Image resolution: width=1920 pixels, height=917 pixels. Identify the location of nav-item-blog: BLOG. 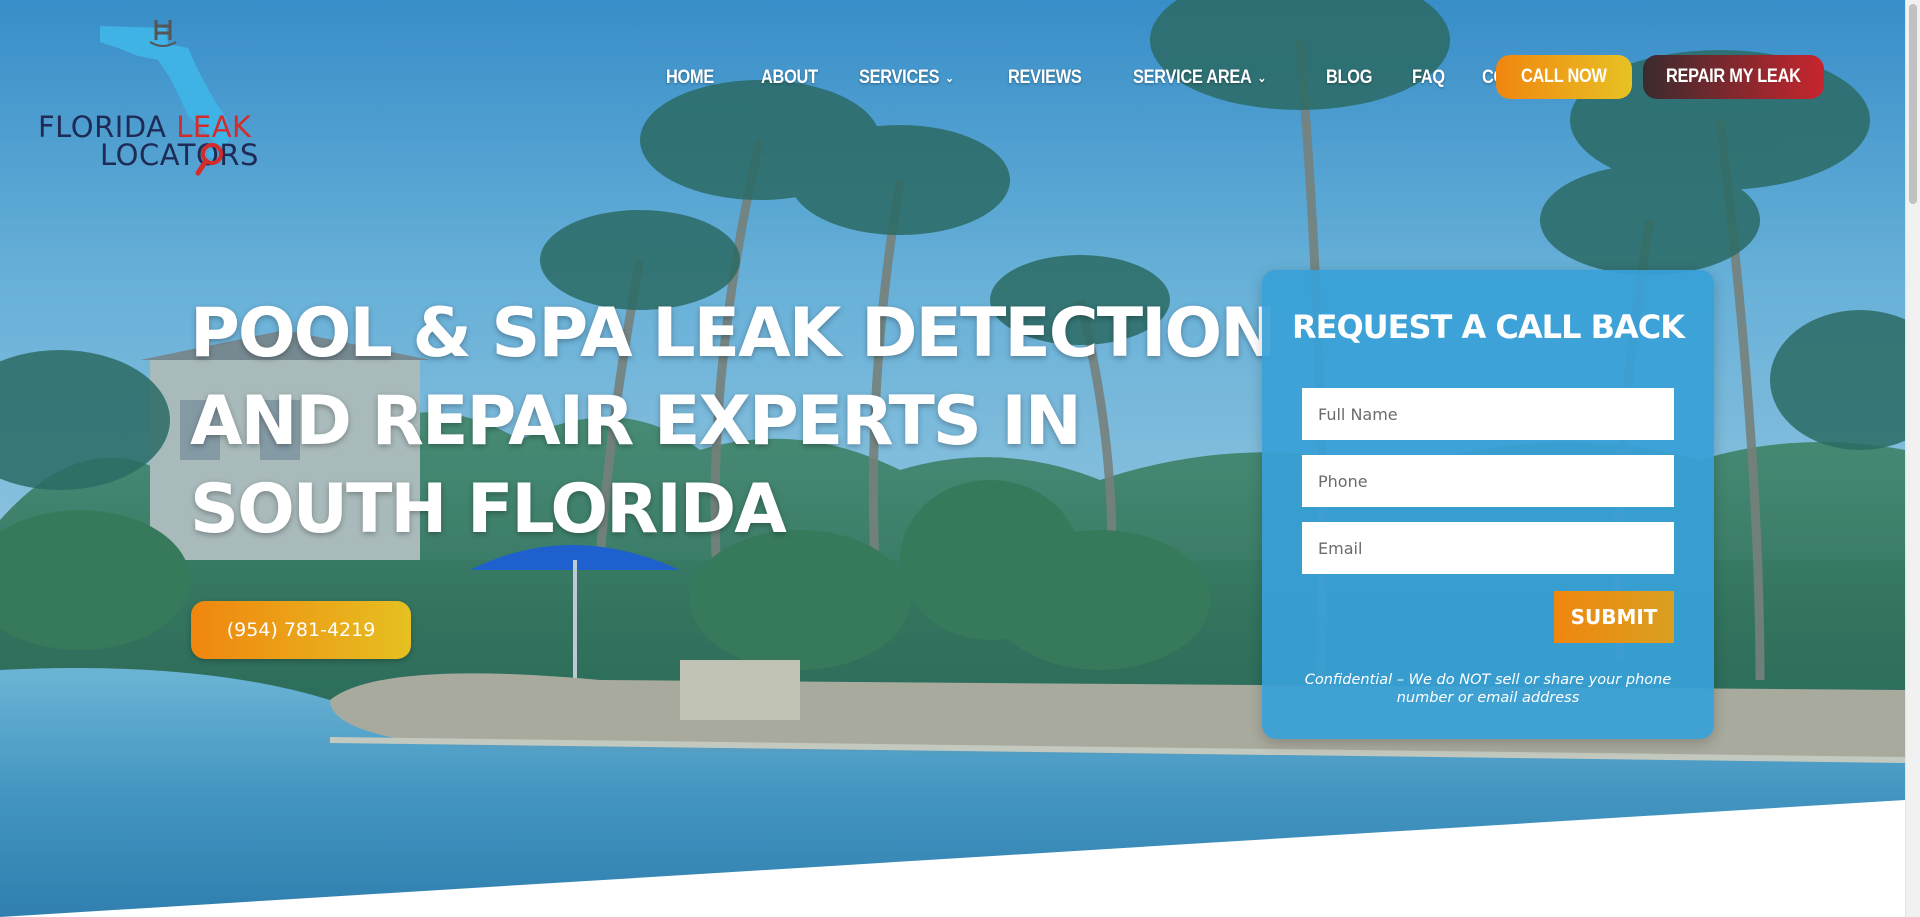
(1349, 78).